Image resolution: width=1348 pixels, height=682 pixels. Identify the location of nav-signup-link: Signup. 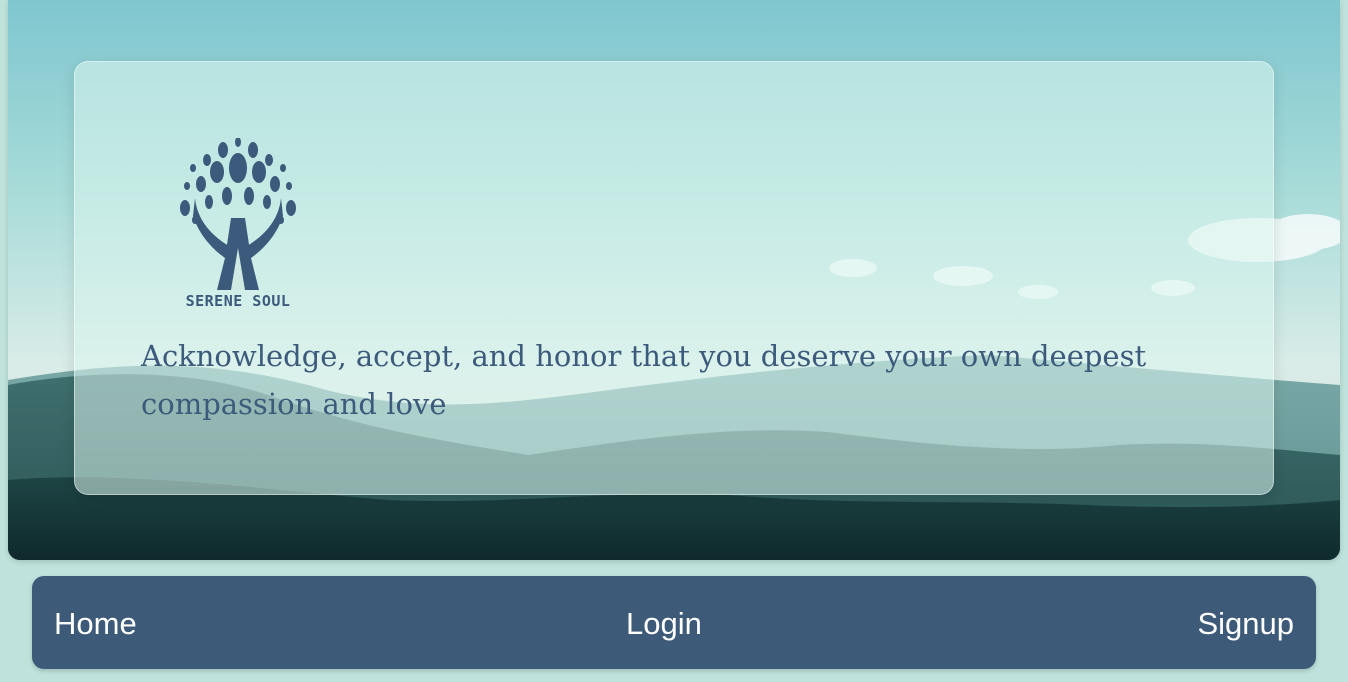
(1245, 624).